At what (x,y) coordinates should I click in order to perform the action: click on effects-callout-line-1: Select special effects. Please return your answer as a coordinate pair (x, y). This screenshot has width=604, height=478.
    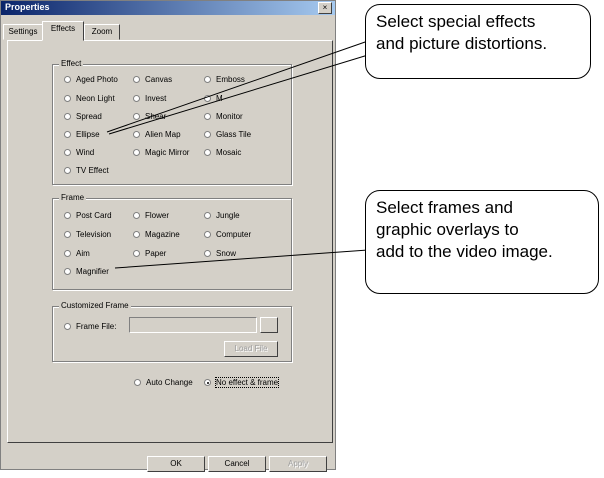
    Looking at the image, I should click on (456, 21).